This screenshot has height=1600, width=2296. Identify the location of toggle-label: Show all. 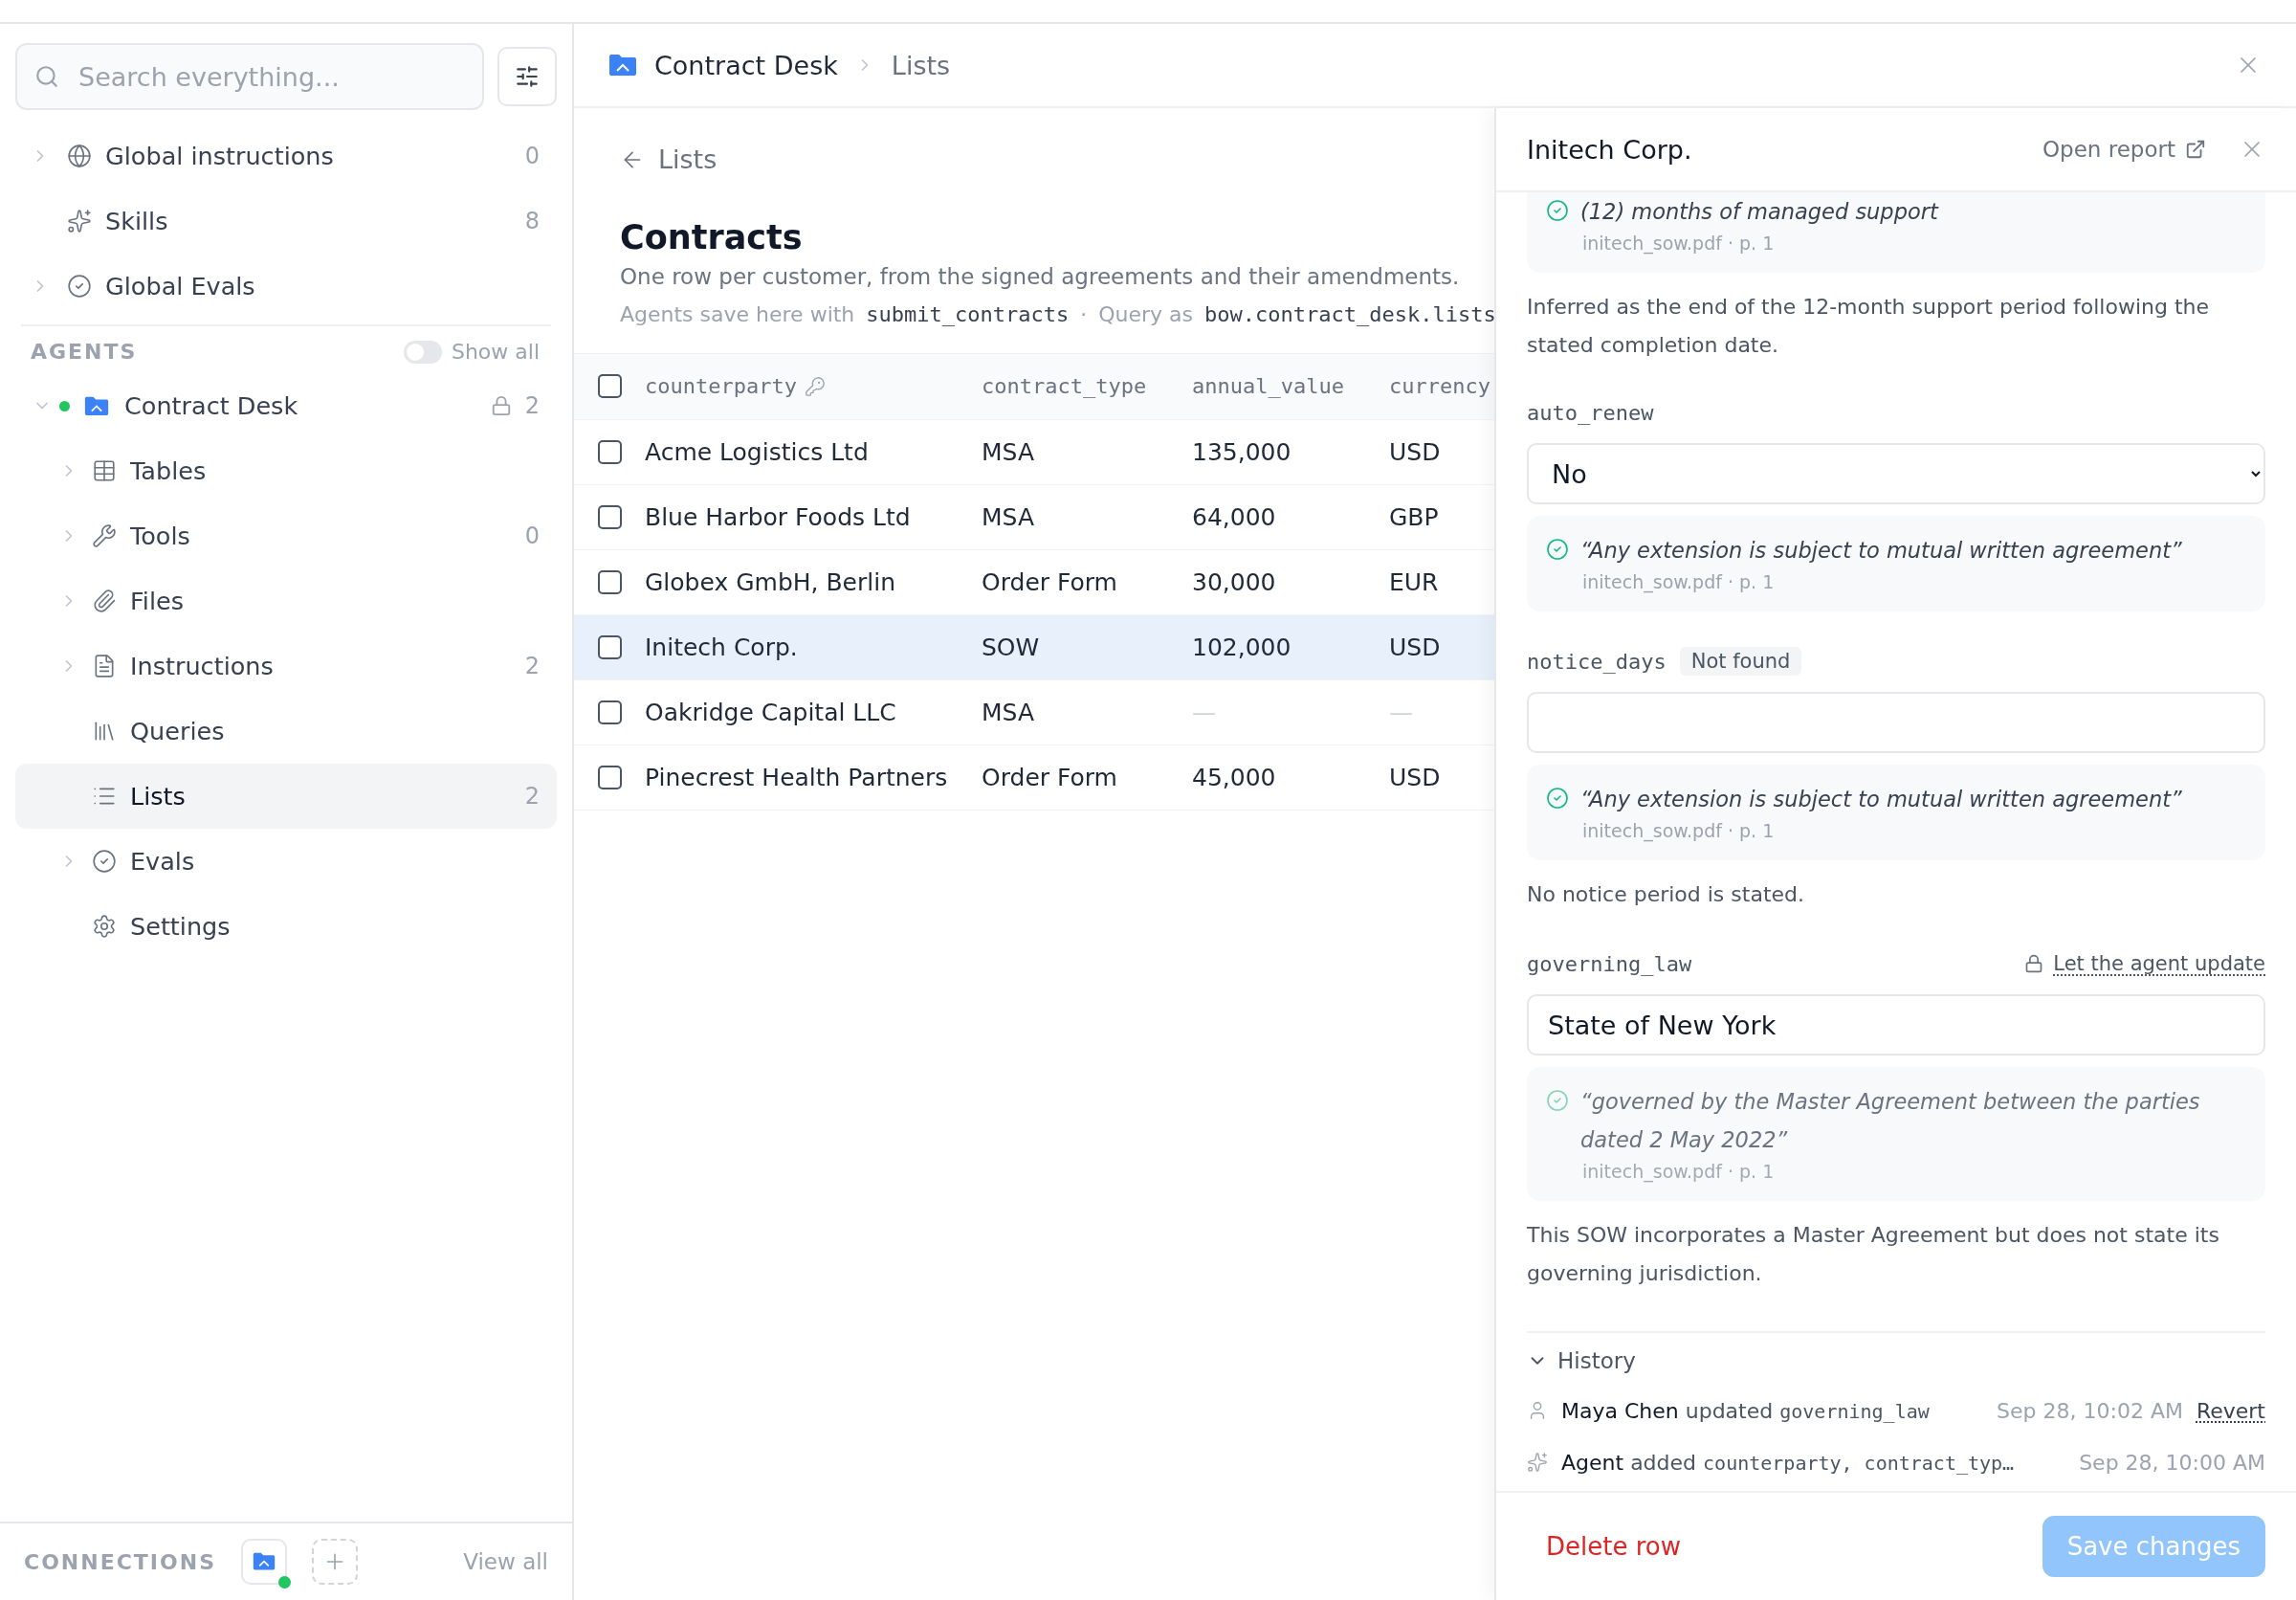
(495, 352).